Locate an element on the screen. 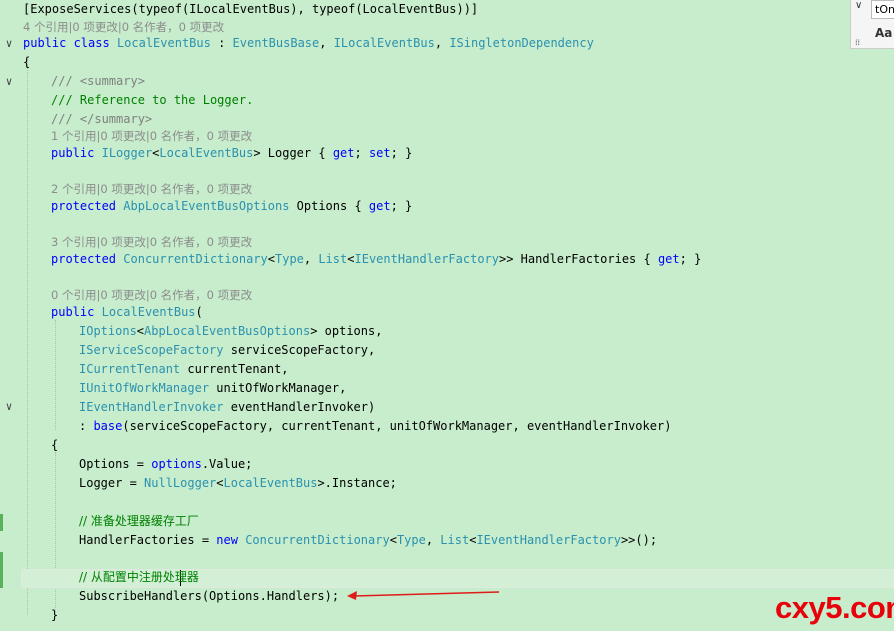  editor-gutter is located at coordinates (9, 315).